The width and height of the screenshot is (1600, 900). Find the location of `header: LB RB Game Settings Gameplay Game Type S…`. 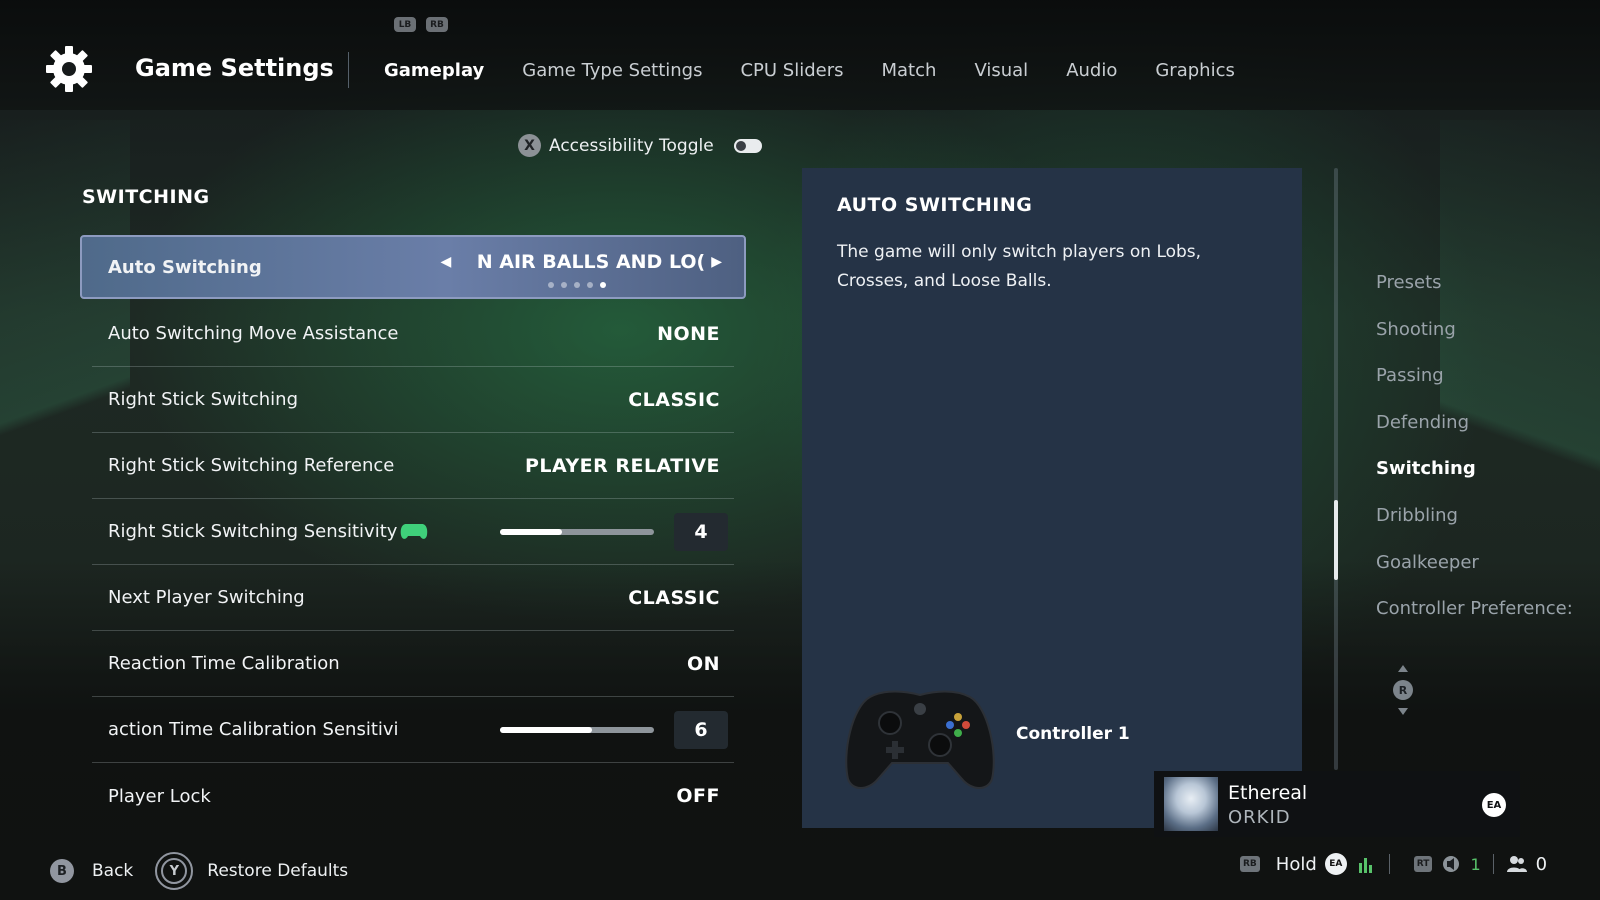

header: LB RB Game Settings Gameplay Game Type S… is located at coordinates (800, 55).